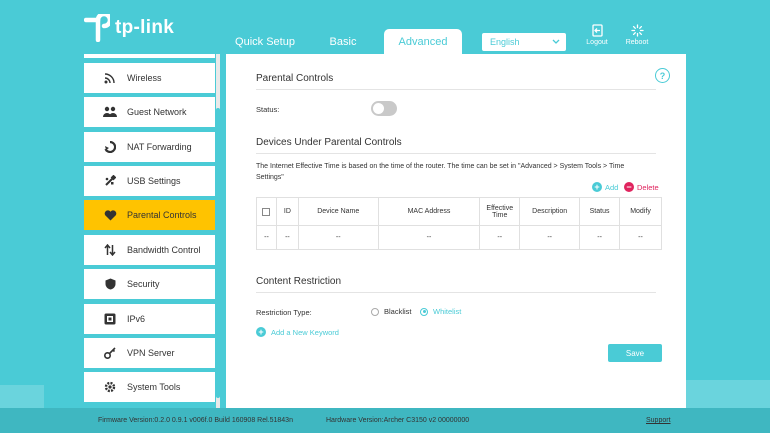 The image size is (770, 433). I want to click on parental-controls-title: Parental Controls, so click(295, 78).